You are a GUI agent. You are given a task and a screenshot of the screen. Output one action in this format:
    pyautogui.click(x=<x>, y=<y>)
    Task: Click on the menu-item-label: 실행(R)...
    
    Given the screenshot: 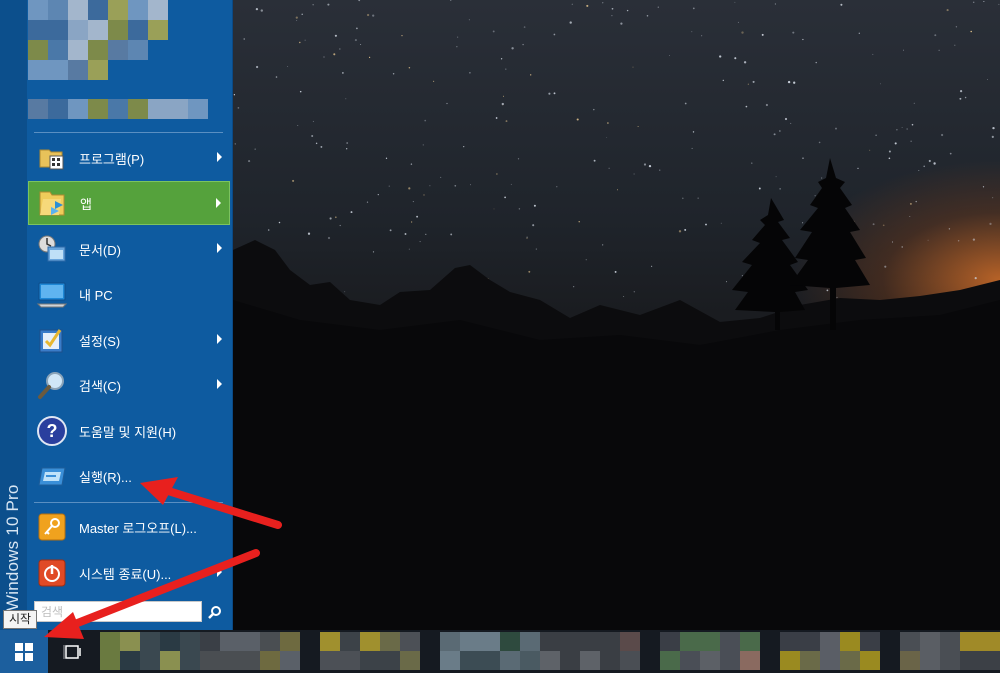 What is the action you would take?
    pyautogui.click(x=105, y=477)
    